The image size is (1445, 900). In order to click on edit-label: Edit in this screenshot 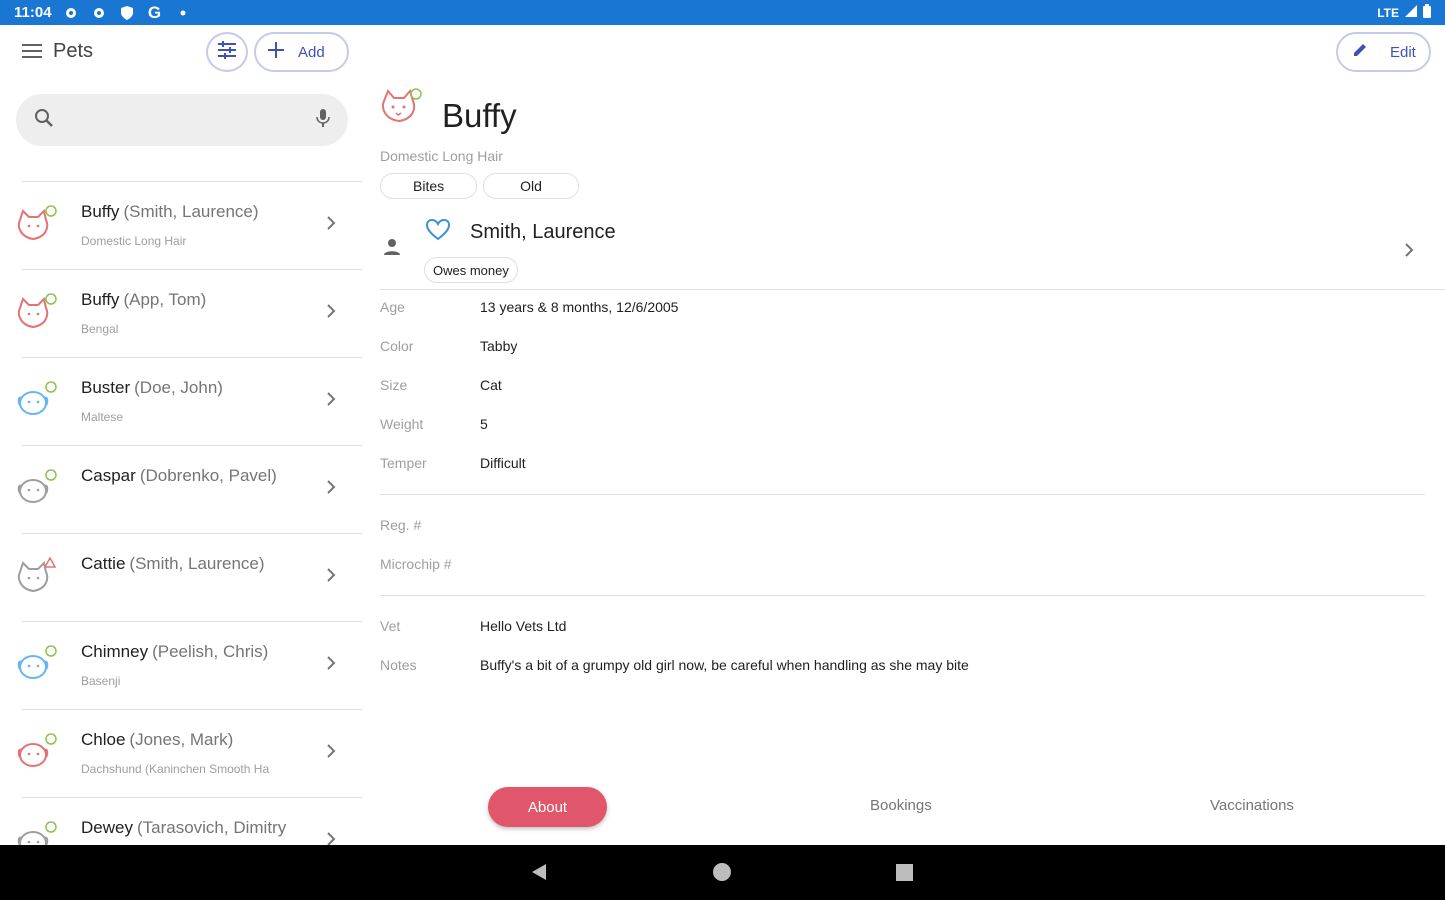, I will do `click(1403, 52)`.